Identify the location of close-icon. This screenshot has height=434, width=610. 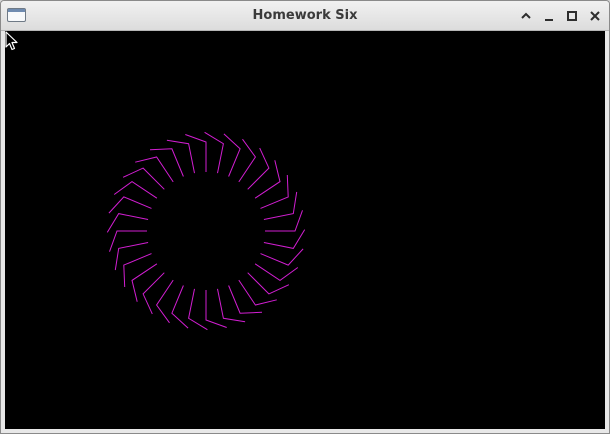
(595, 16).